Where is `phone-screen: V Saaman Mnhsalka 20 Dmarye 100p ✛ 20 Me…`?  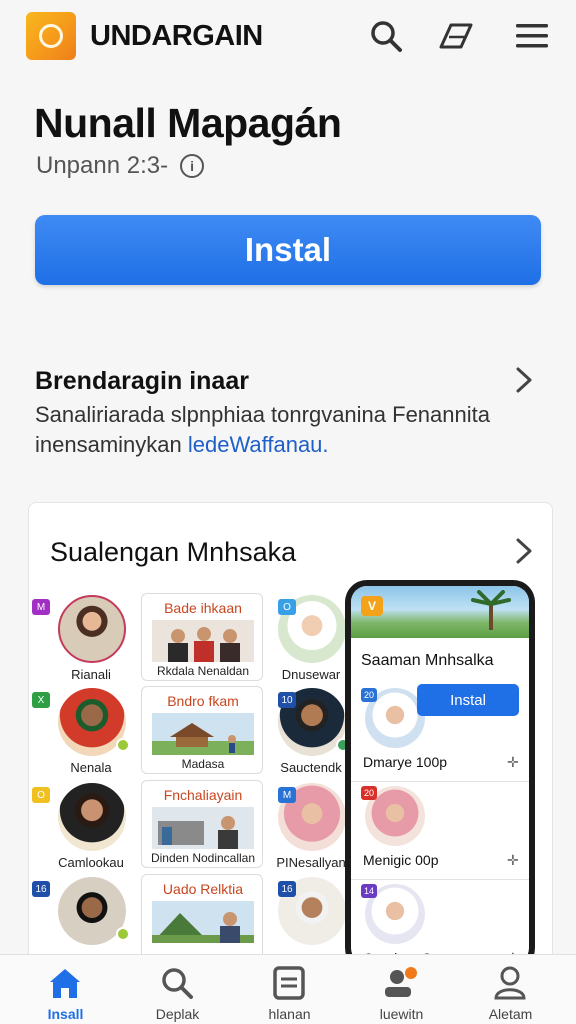 phone-screen: V Saaman Mnhsalka 20 Dmarye 100p ✛ 20 Me… is located at coordinates (440, 775).